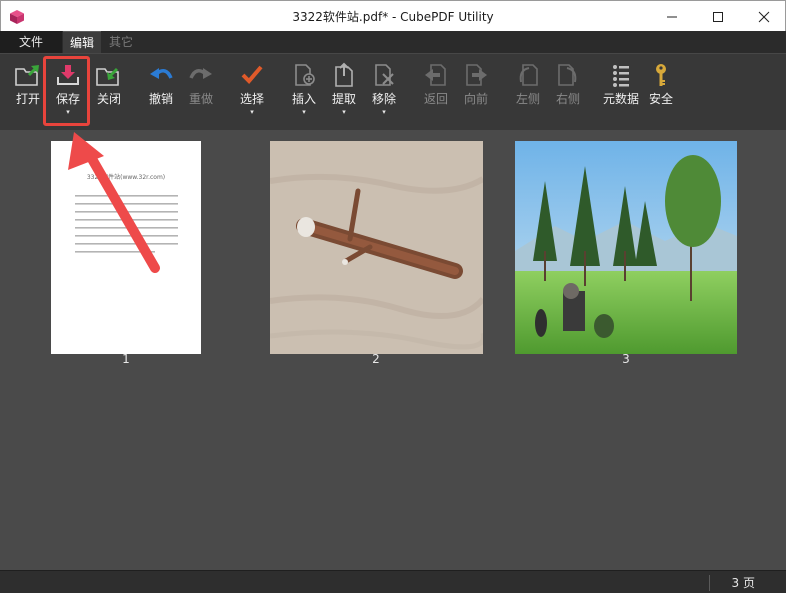 This screenshot has width=786, height=593. What do you see at coordinates (384, 75) in the screenshot?
I see `remove-page-icon` at bounding box center [384, 75].